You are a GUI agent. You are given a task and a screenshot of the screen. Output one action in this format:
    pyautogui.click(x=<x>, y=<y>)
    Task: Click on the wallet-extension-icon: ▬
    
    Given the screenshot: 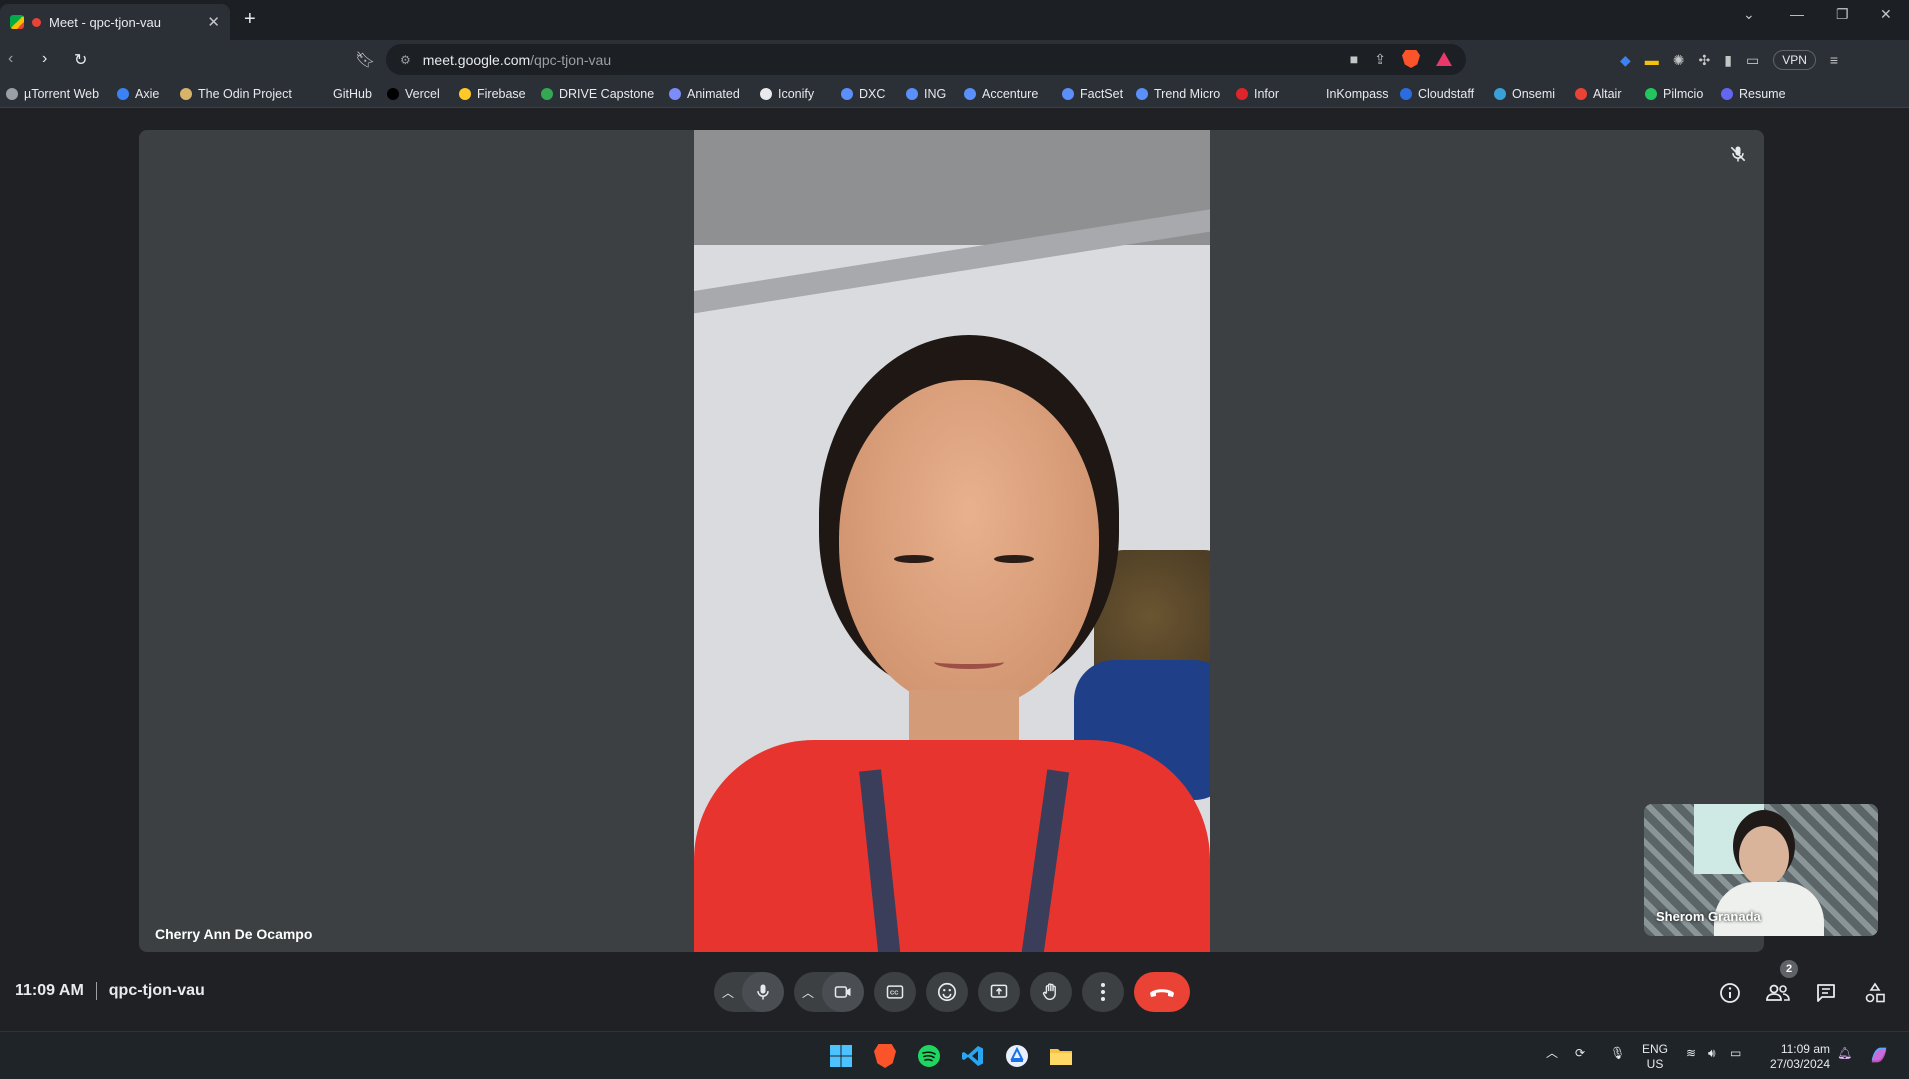 What is the action you would take?
    pyautogui.click(x=1652, y=60)
    